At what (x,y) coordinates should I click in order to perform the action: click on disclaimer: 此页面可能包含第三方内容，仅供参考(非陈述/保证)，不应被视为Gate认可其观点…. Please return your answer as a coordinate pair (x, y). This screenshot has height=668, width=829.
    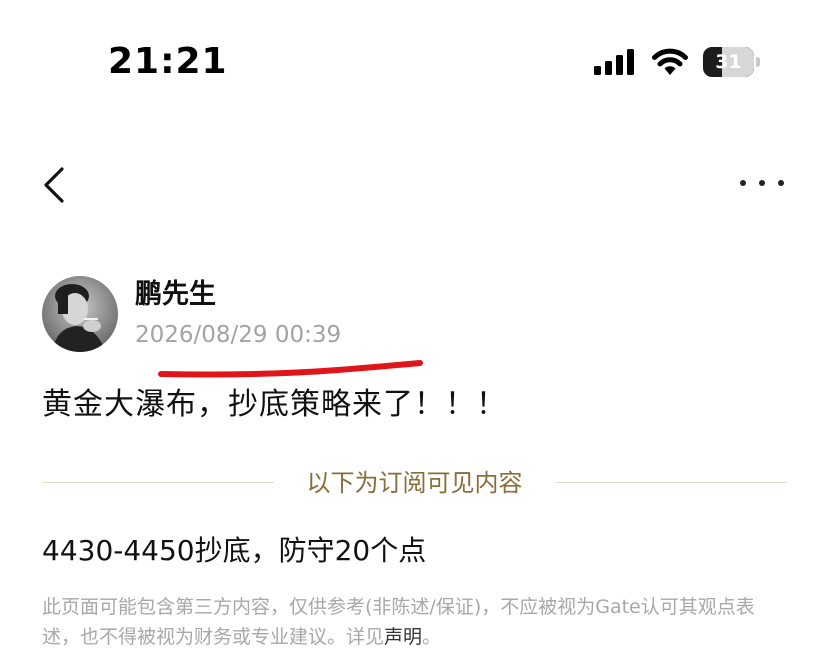
    Looking at the image, I should click on (417, 622).